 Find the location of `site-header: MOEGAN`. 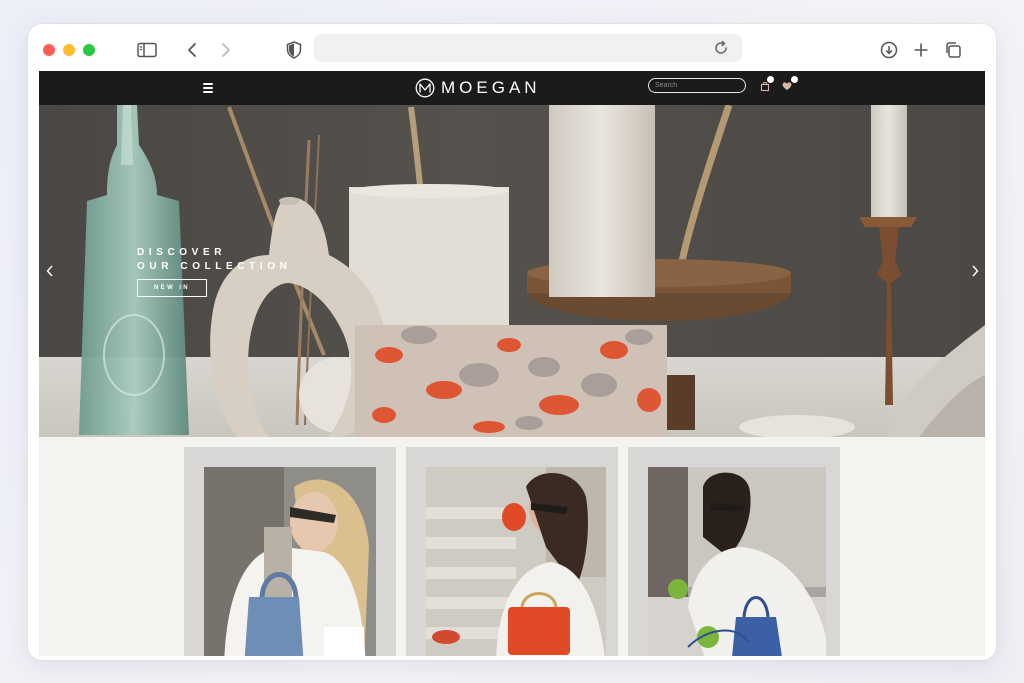

site-header: MOEGAN is located at coordinates (512, 88).